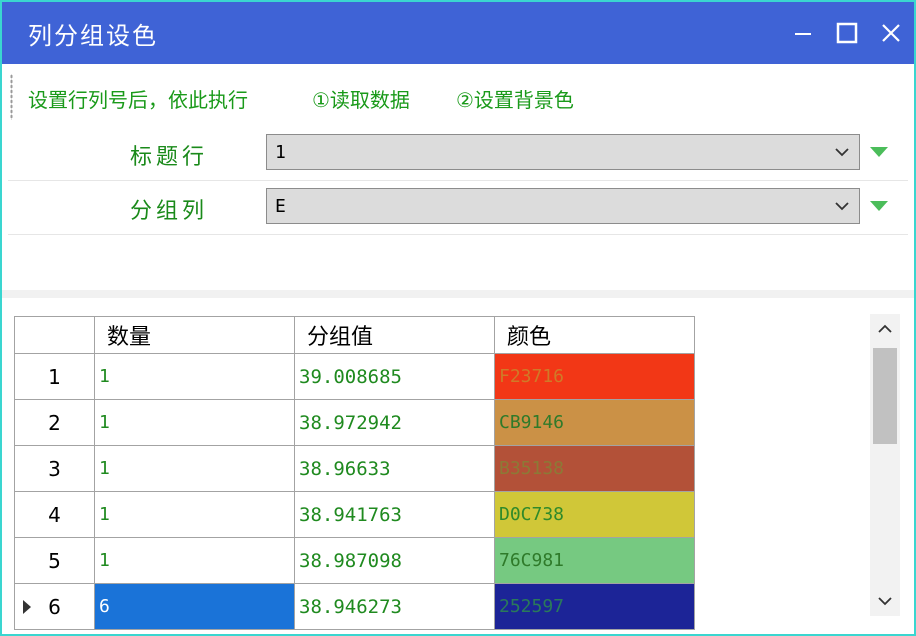 The width and height of the screenshot is (916, 636). I want to click on row-header-corner, so click(54, 335).